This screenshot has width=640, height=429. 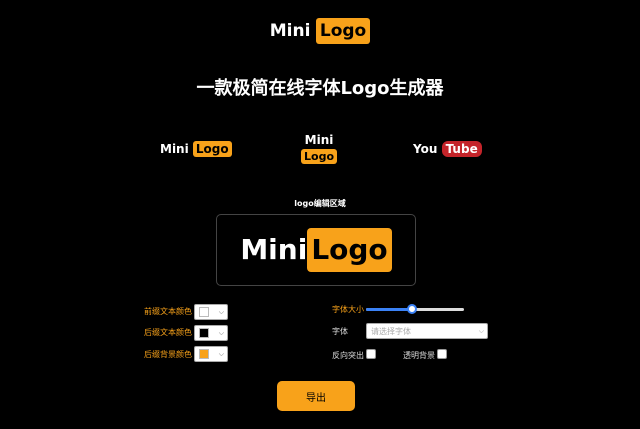 What do you see at coordinates (391, 331) in the screenshot?
I see `font-select-placeholder: 请选择字体` at bounding box center [391, 331].